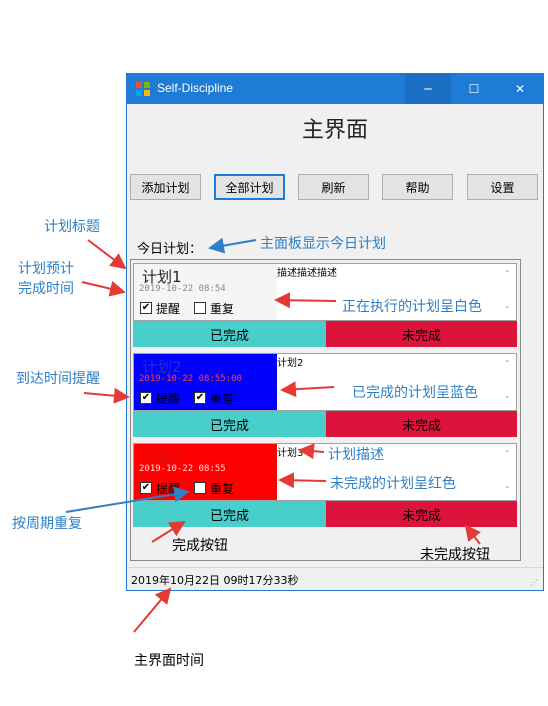 The height and width of the screenshot is (706, 548). Describe the element at coordinates (103, 288) in the screenshot. I see `arrow-deadline` at that location.